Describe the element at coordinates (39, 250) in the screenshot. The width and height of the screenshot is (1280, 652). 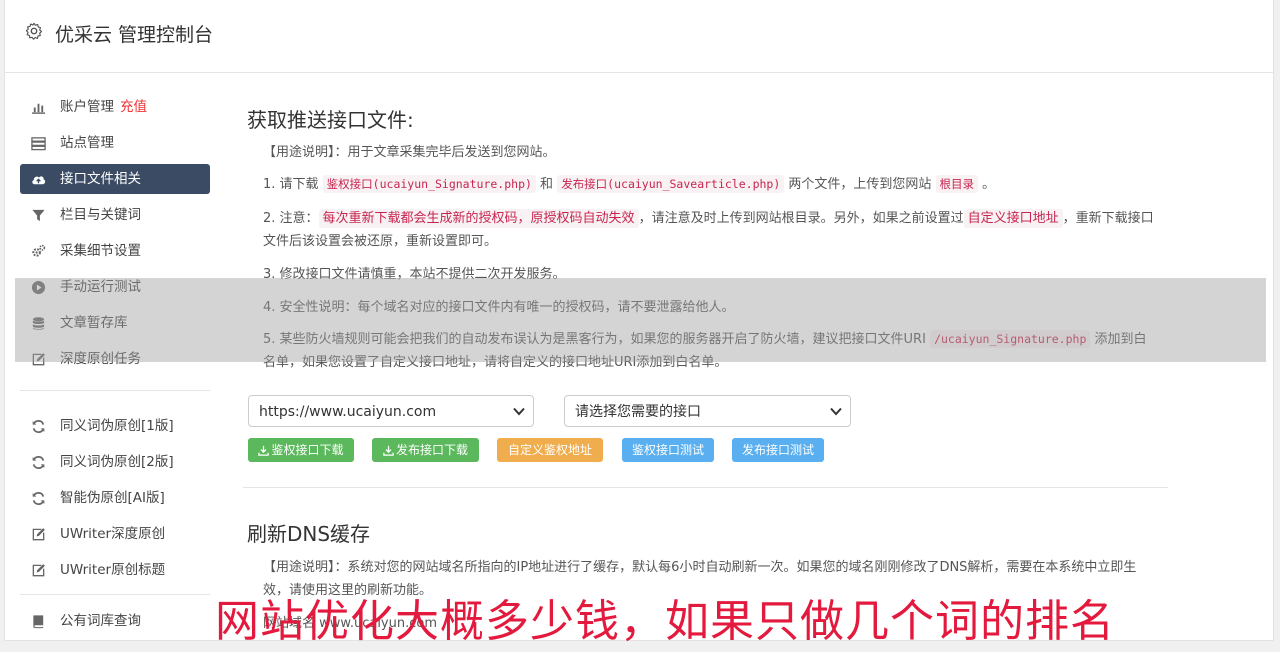
I see `cogs-icon` at that location.